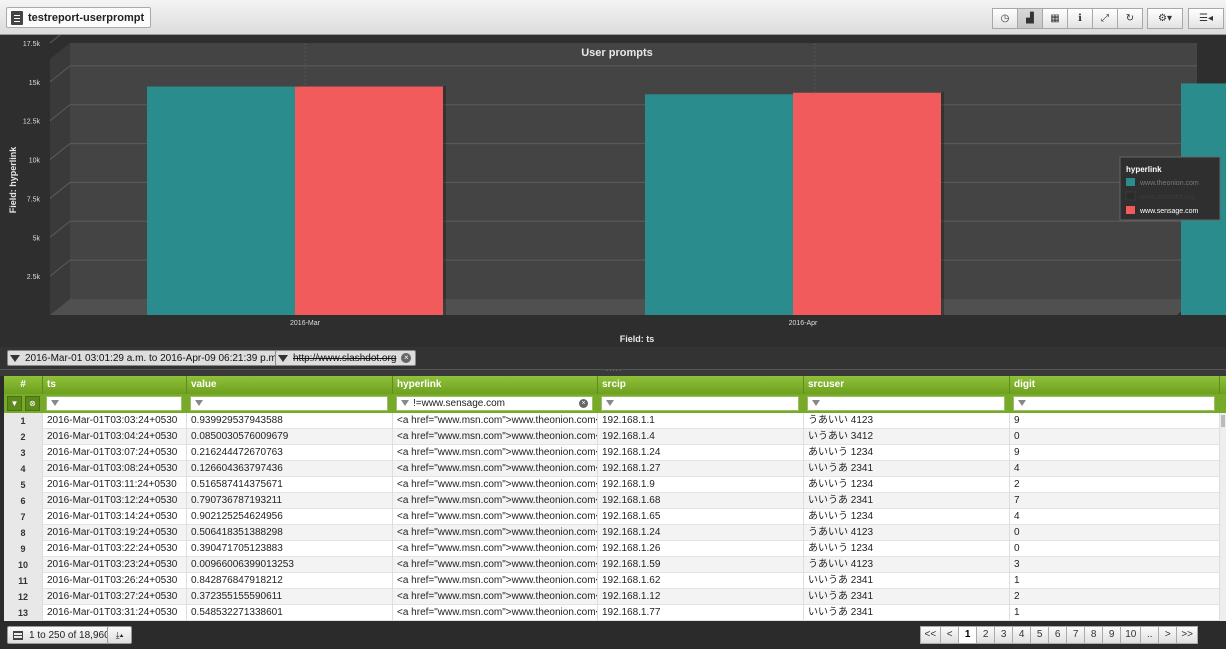 The image size is (1226, 649). What do you see at coordinates (1094, 635) in the screenshot?
I see `page-button: 8` at bounding box center [1094, 635].